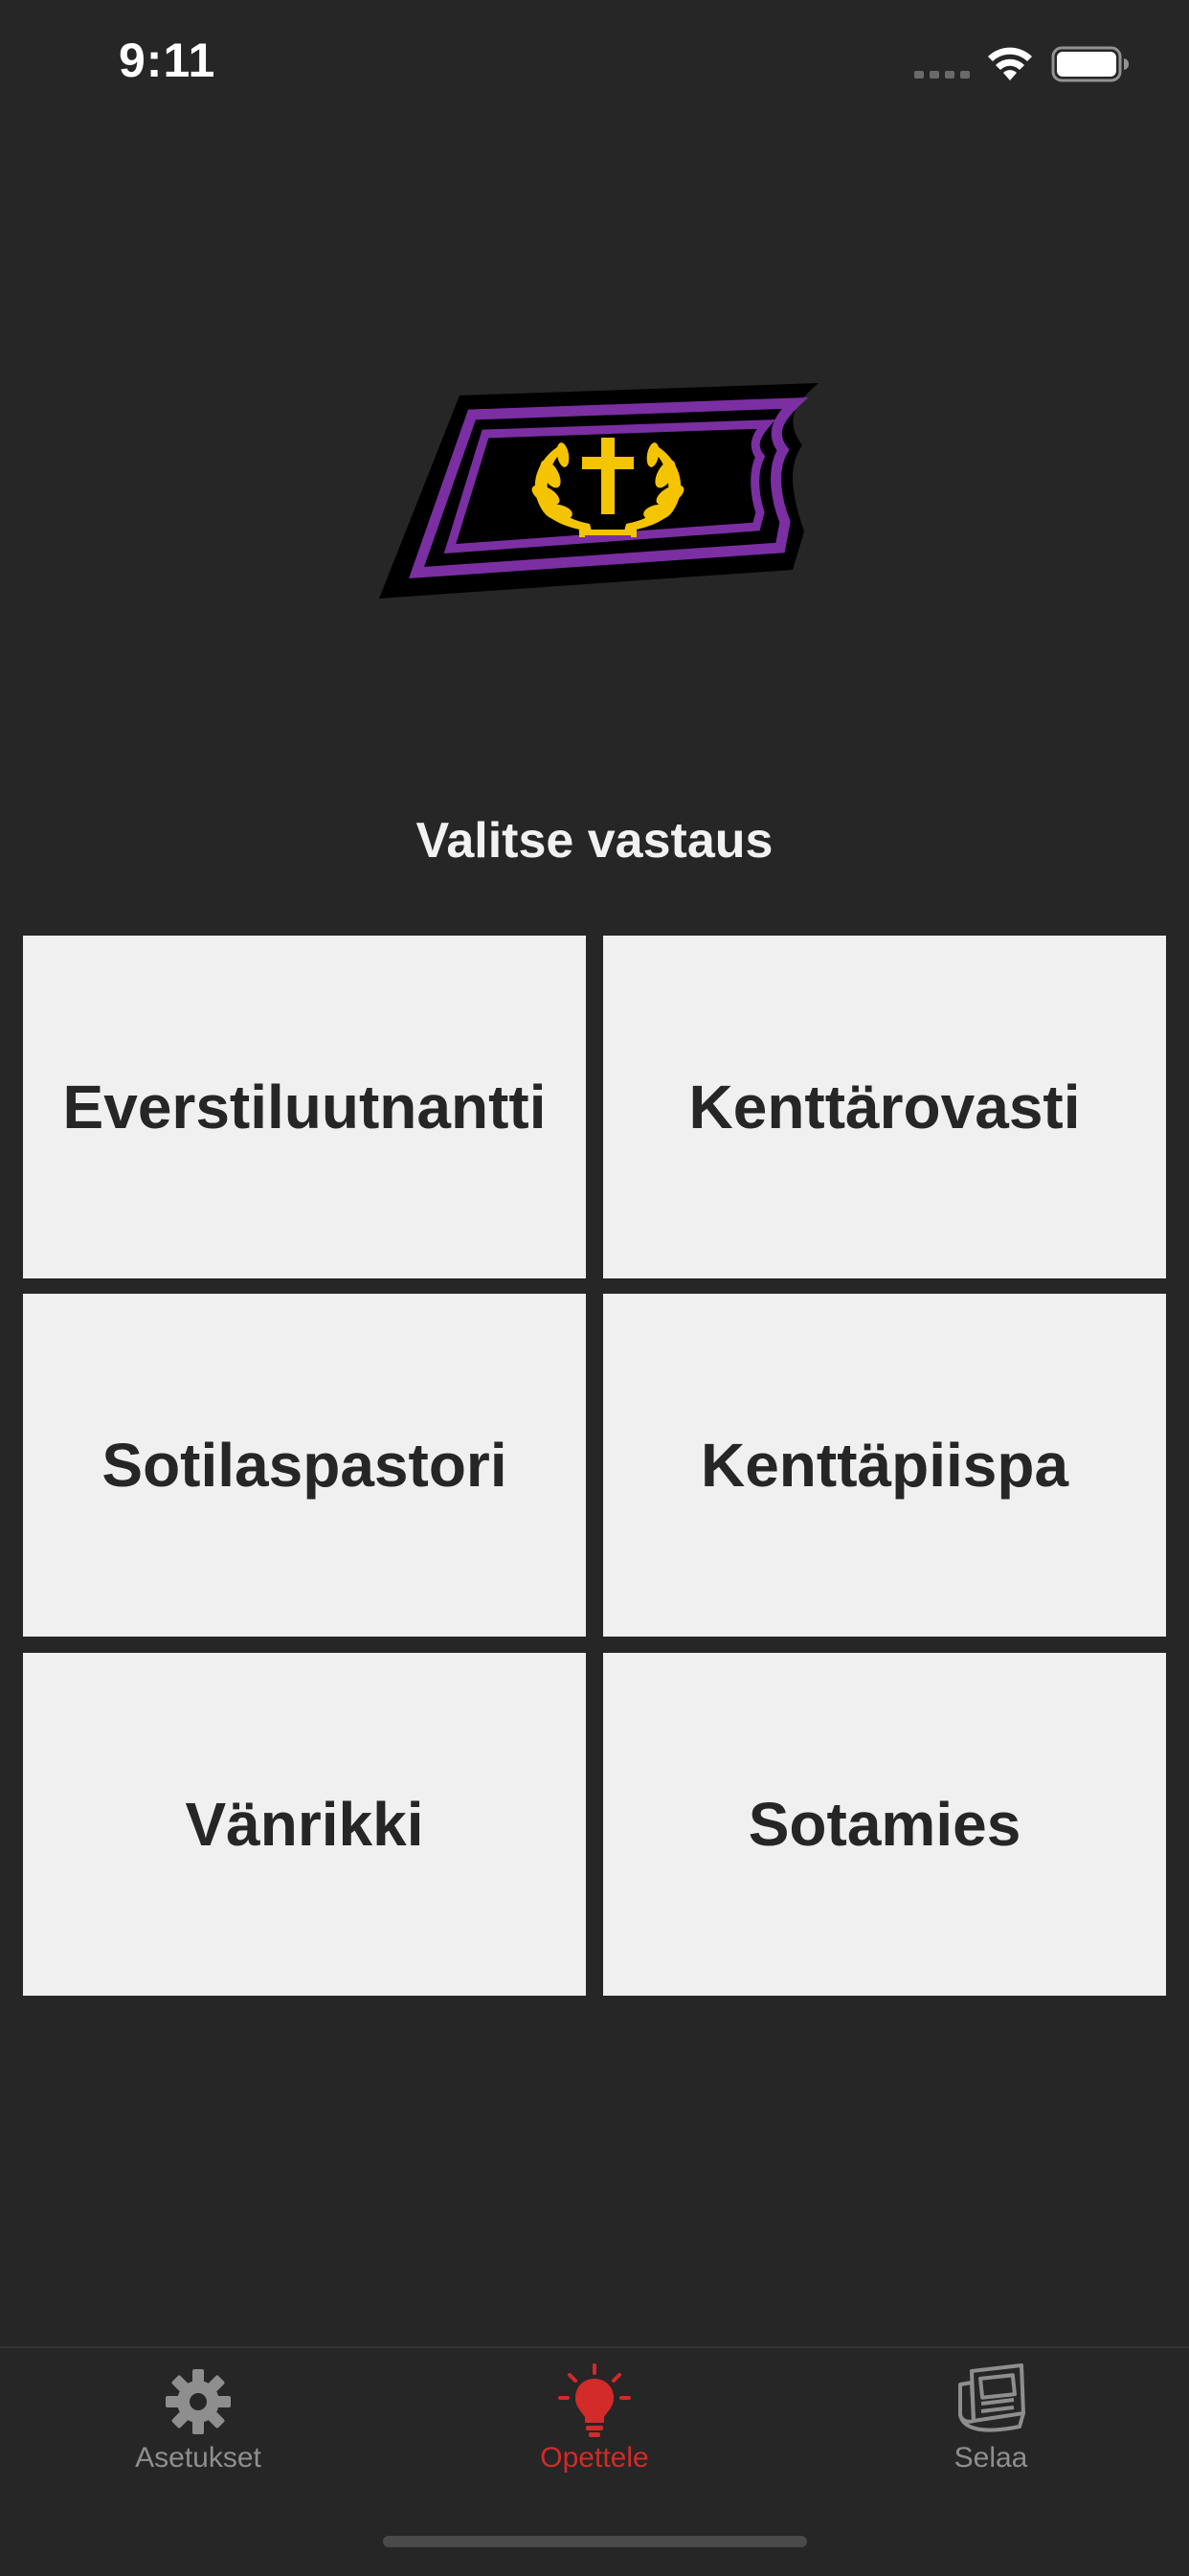 The height and width of the screenshot is (2576, 1189). Describe the element at coordinates (594, 2400) in the screenshot. I see `lightbulb-icon` at that location.